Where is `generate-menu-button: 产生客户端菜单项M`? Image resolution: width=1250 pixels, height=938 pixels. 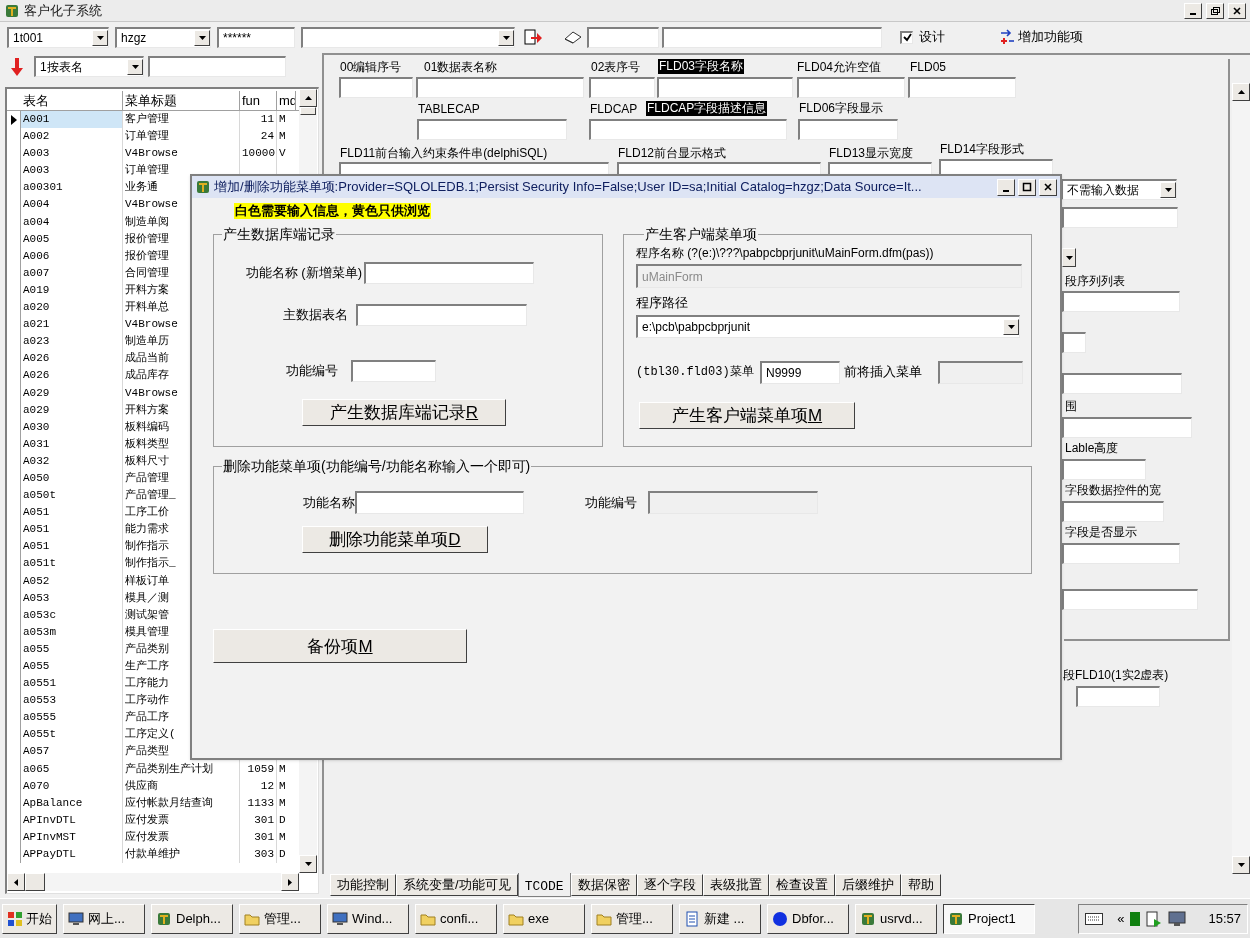
generate-menu-button: 产生客户端菜单项M is located at coordinates (747, 415).